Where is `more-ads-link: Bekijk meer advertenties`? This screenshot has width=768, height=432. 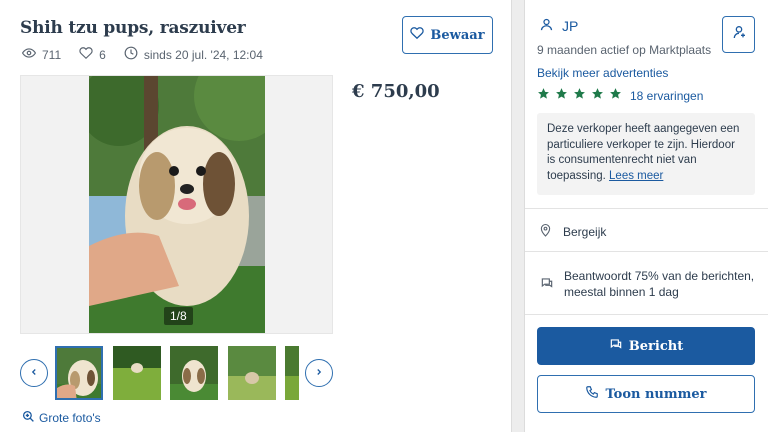 more-ads-link: Bekijk meer advertenties is located at coordinates (602, 73).